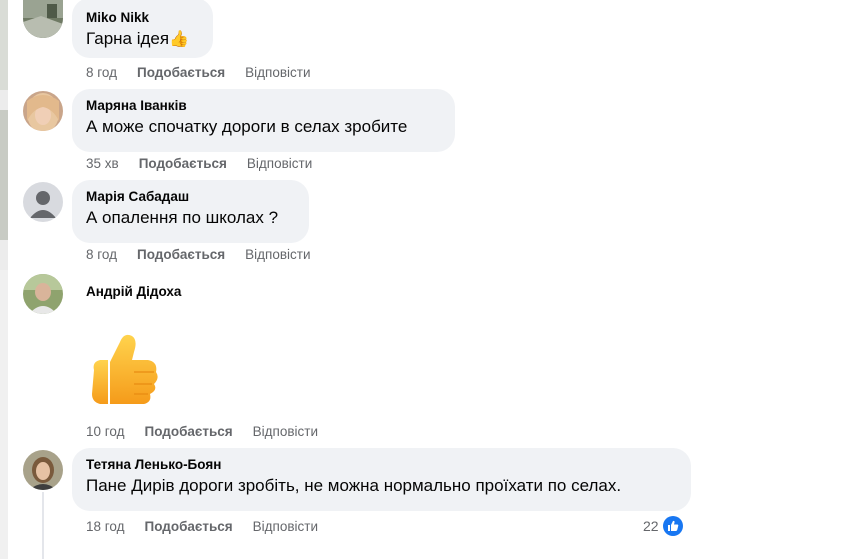 The height and width of the screenshot is (559, 866). I want to click on comment-author: Тетяна Ленько-Боян, so click(382, 464).